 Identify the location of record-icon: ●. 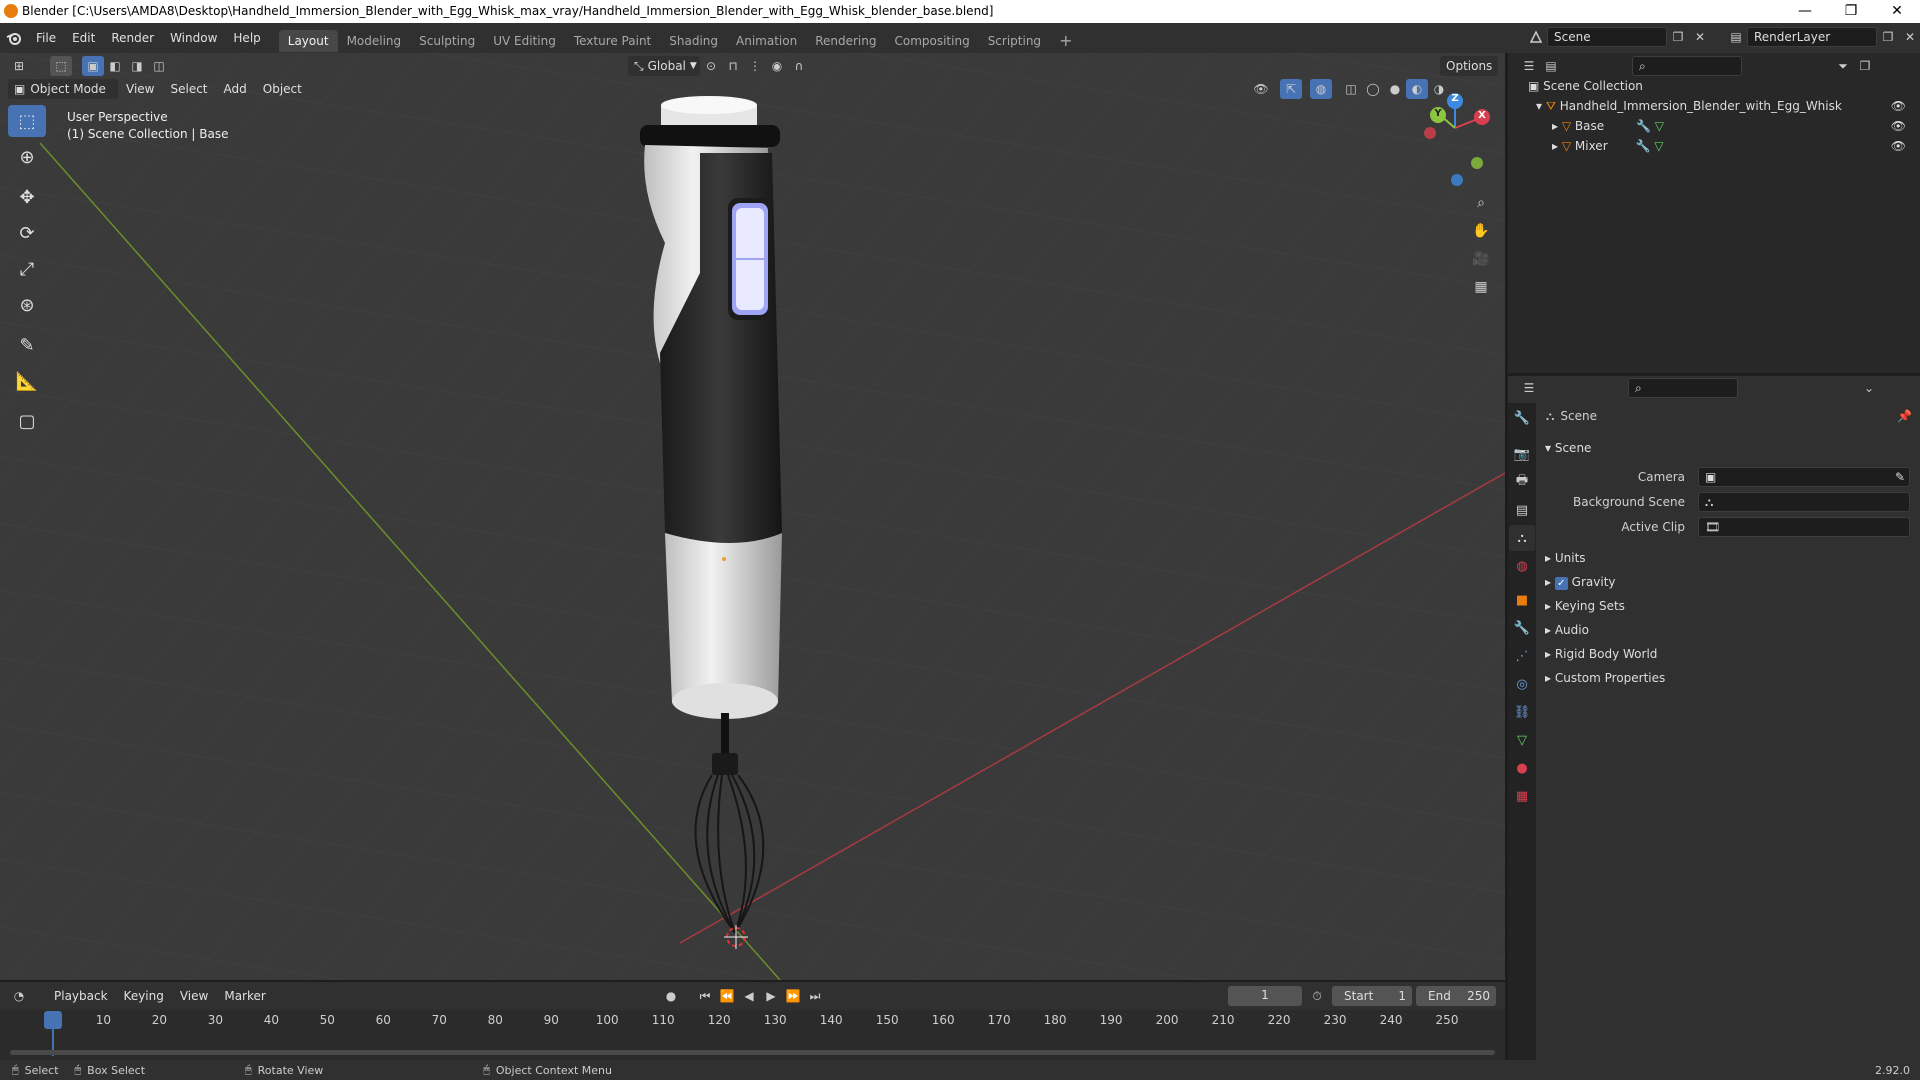
(671, 996).